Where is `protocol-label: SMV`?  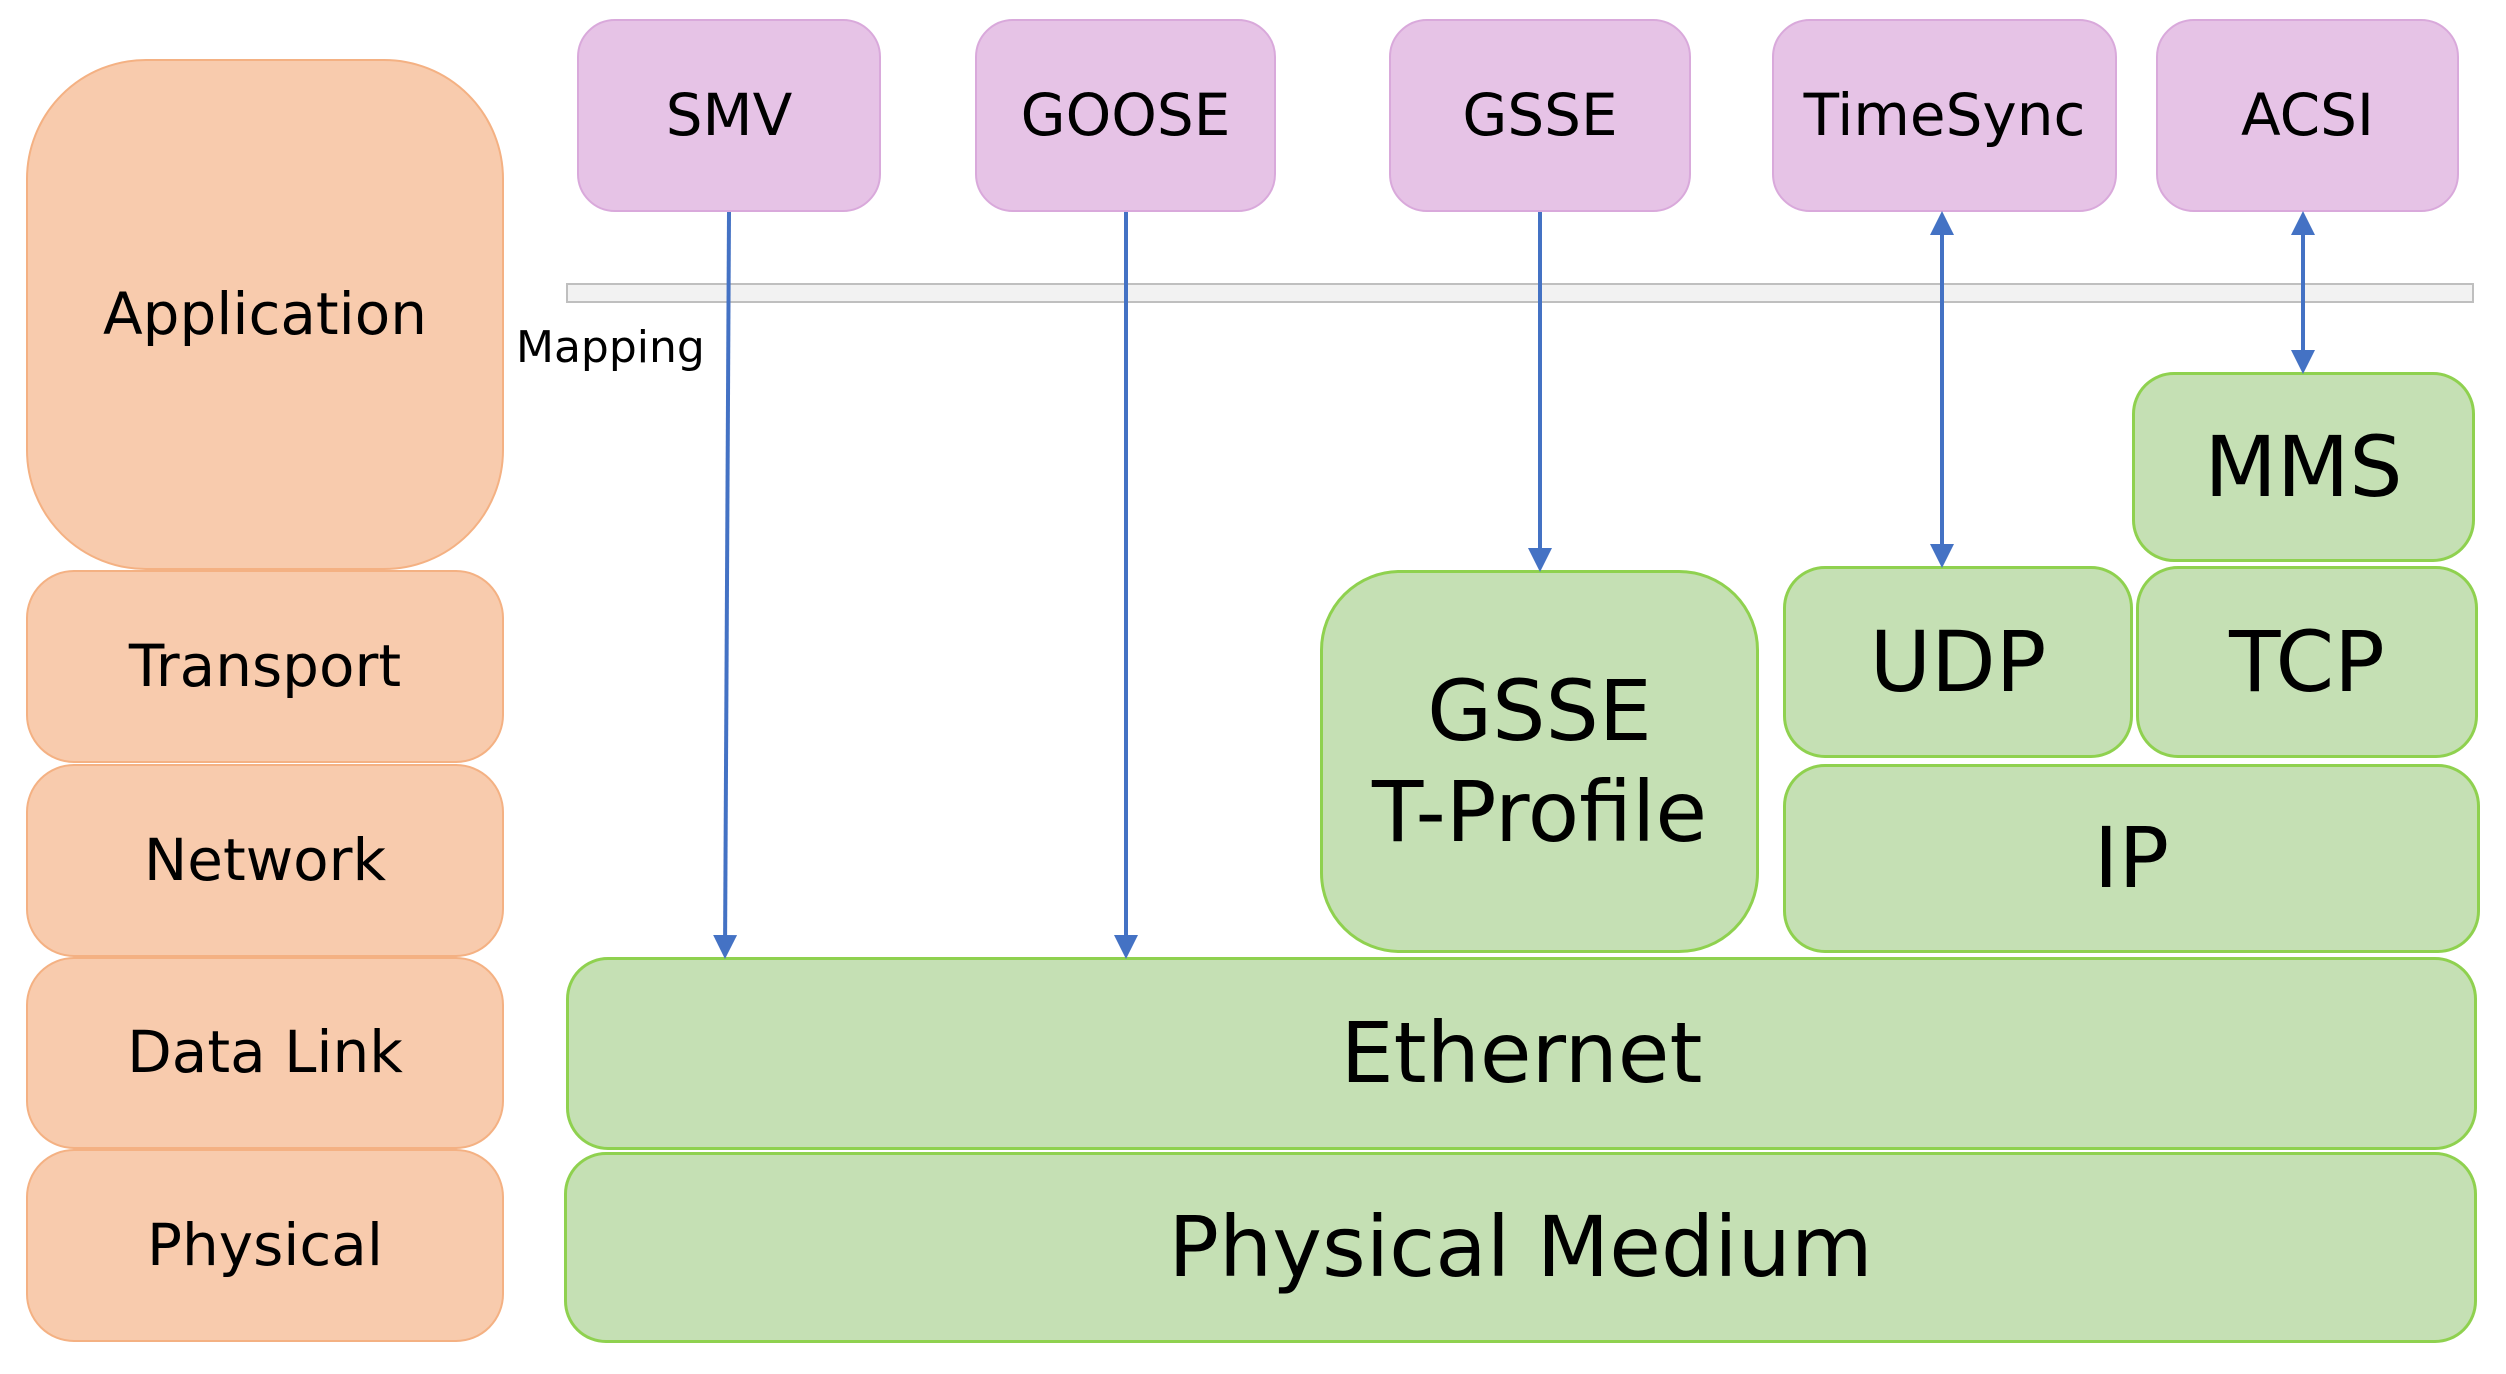 protocol-label: SMV is located at coordinates (729, 114).